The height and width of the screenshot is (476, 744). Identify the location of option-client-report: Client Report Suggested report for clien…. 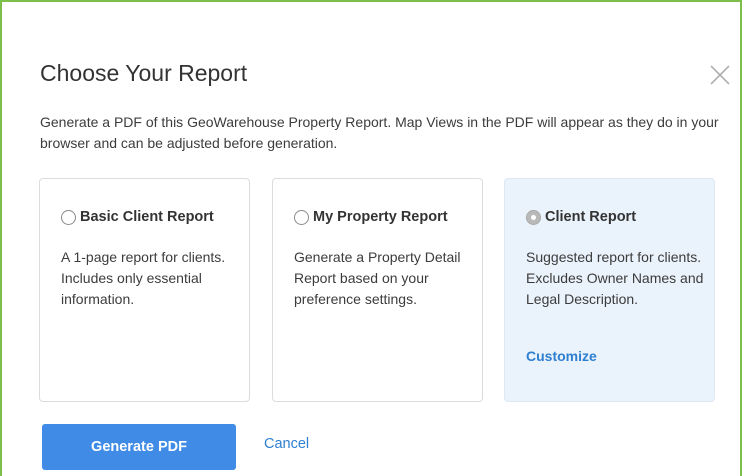
(609, 290).